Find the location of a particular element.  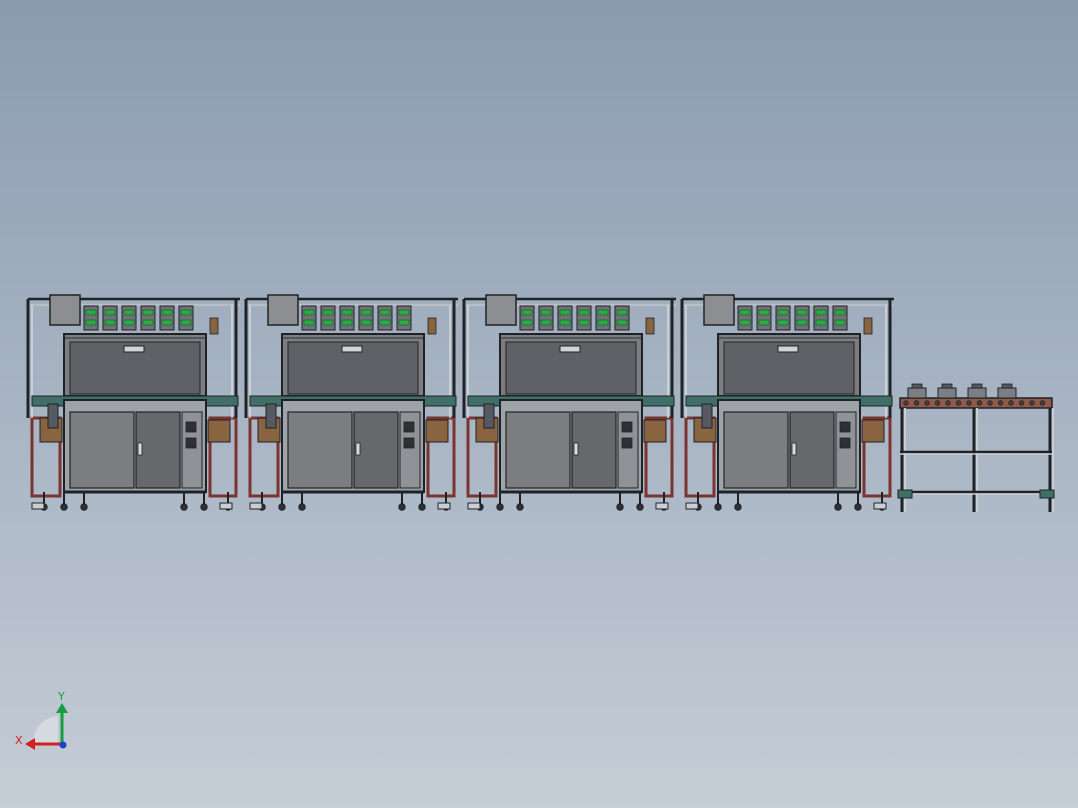

triad-y-label: Y is located at coordinates (61, 696).